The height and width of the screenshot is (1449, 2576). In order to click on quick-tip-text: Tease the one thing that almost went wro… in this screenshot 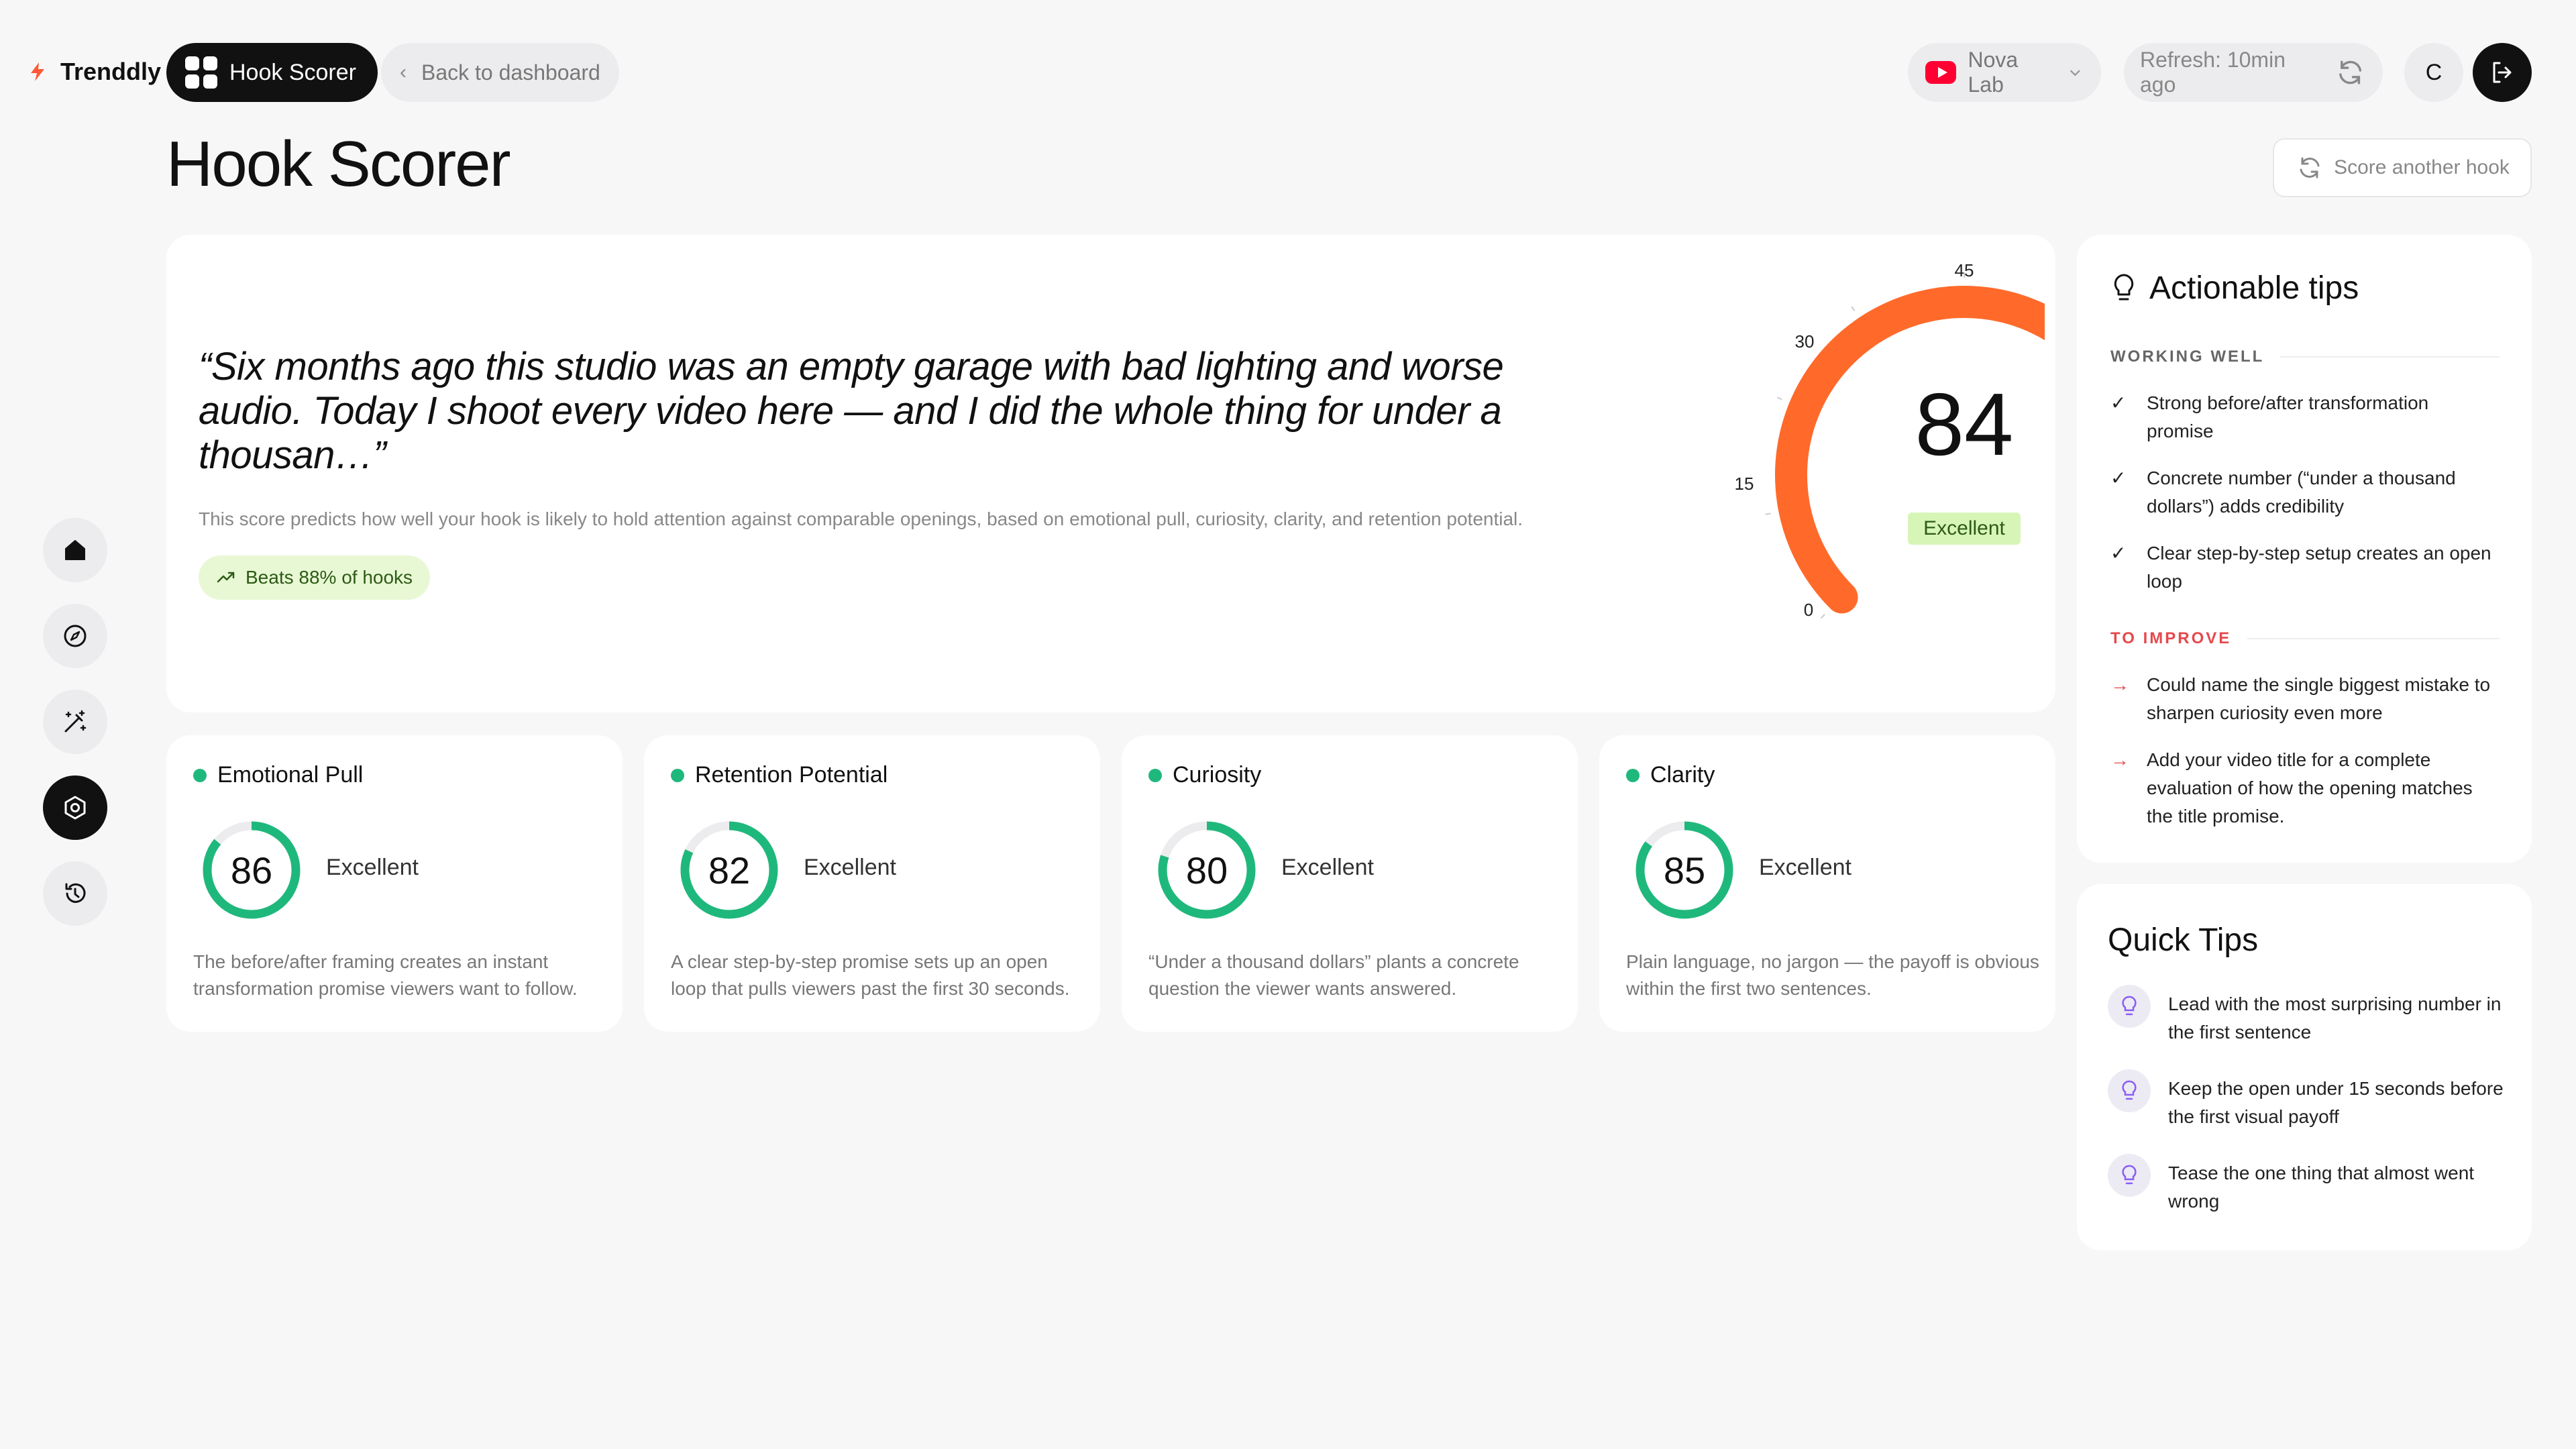, I will do `click(2321, 1187)`.